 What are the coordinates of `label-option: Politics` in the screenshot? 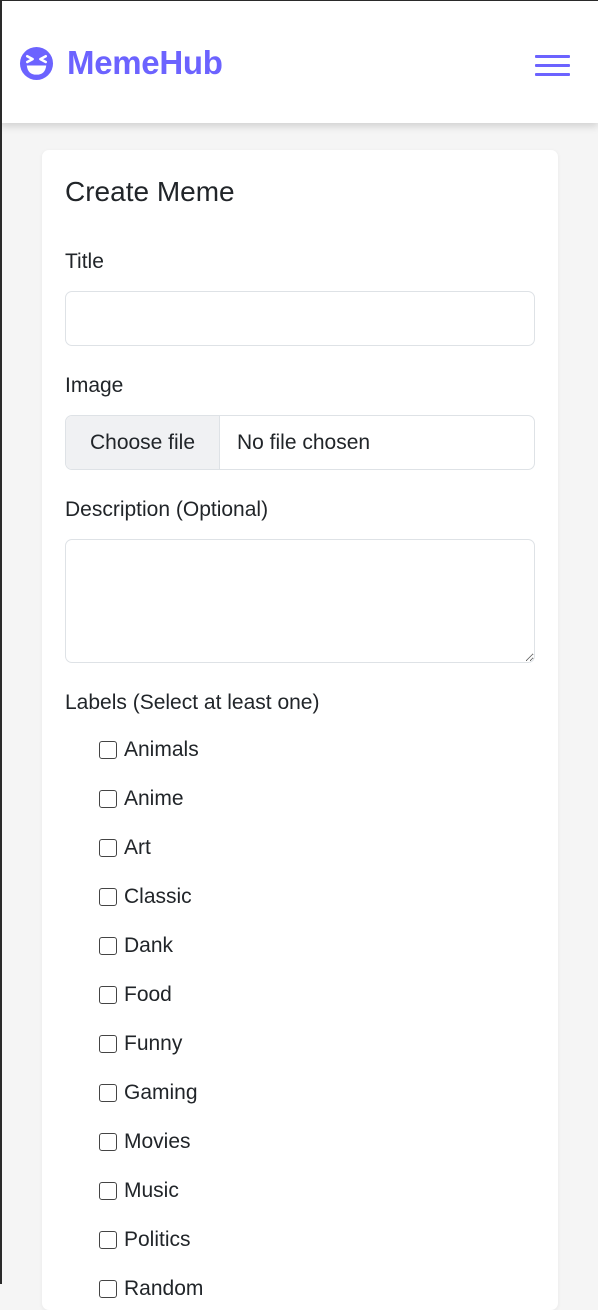 It's located at (145, 1240).